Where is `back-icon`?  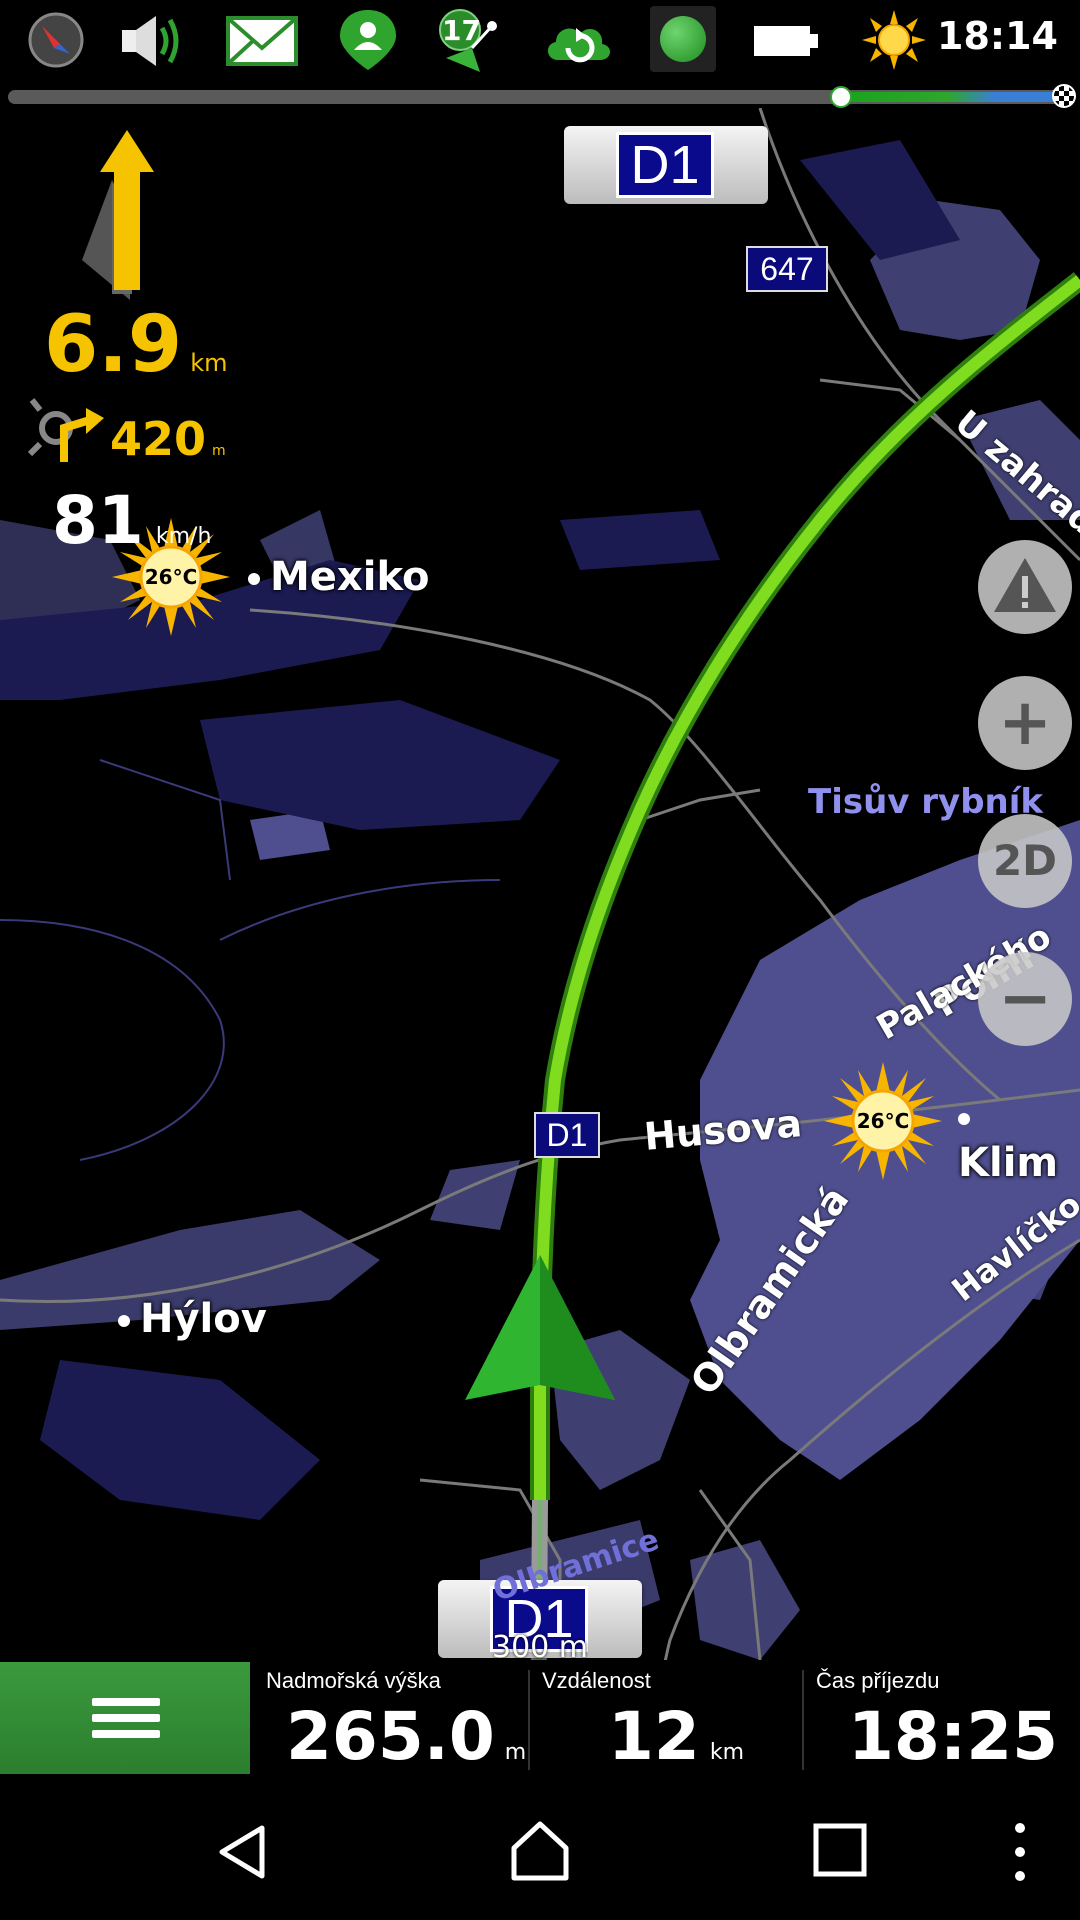 back-icon is located at coordinates (242, 1852).